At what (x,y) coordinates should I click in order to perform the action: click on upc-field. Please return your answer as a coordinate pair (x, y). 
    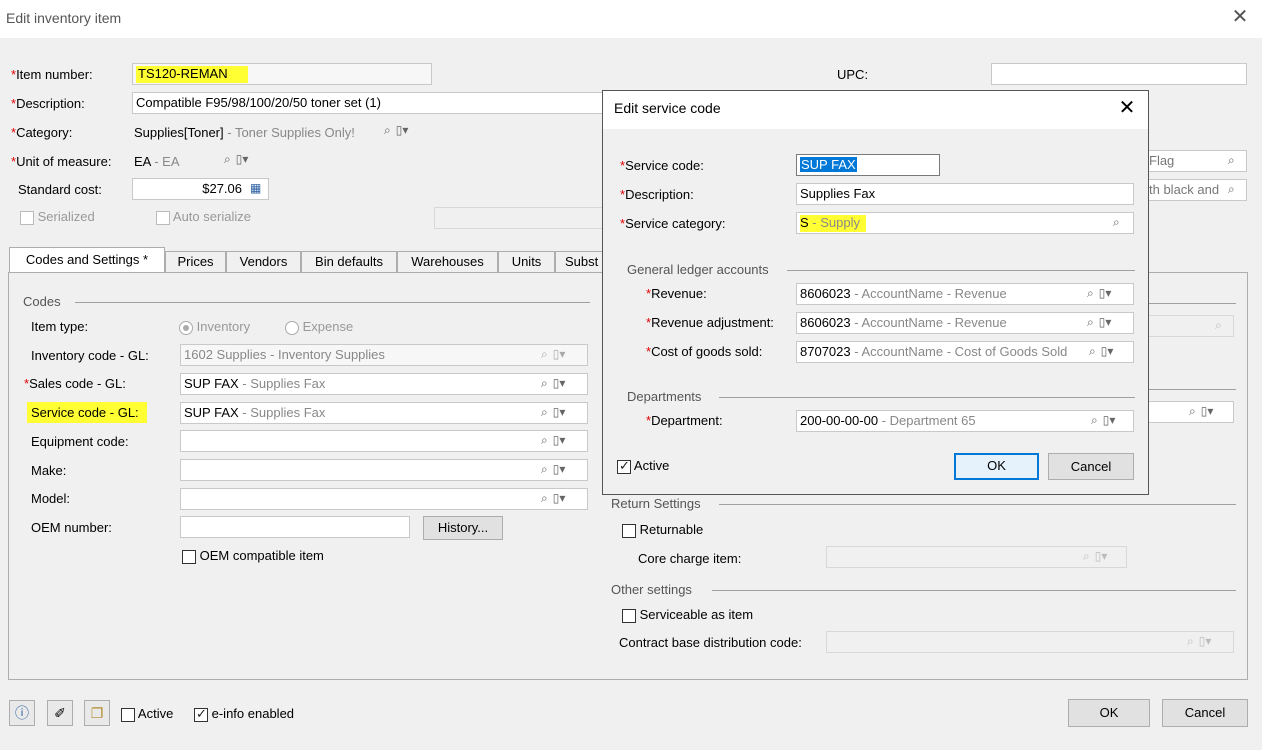
    Looking at the image, I should click on (1119, 74).